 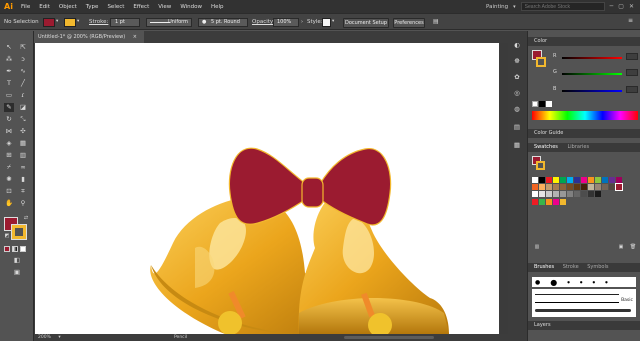 What do you see at coordinates (389, 337) in the screenshot?
I see `horizontal-scrollbar` at bounding box center [389, 337].